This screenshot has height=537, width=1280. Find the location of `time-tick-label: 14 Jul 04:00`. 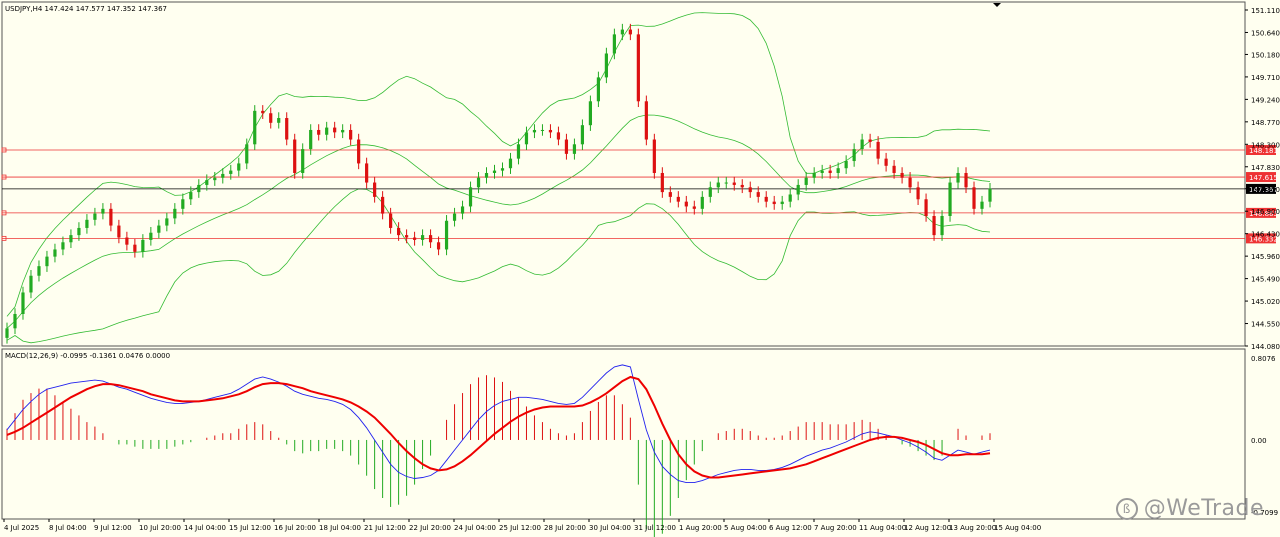

time-tick-label: 14 Jul 04:00 is located at coordinates (205, 528).